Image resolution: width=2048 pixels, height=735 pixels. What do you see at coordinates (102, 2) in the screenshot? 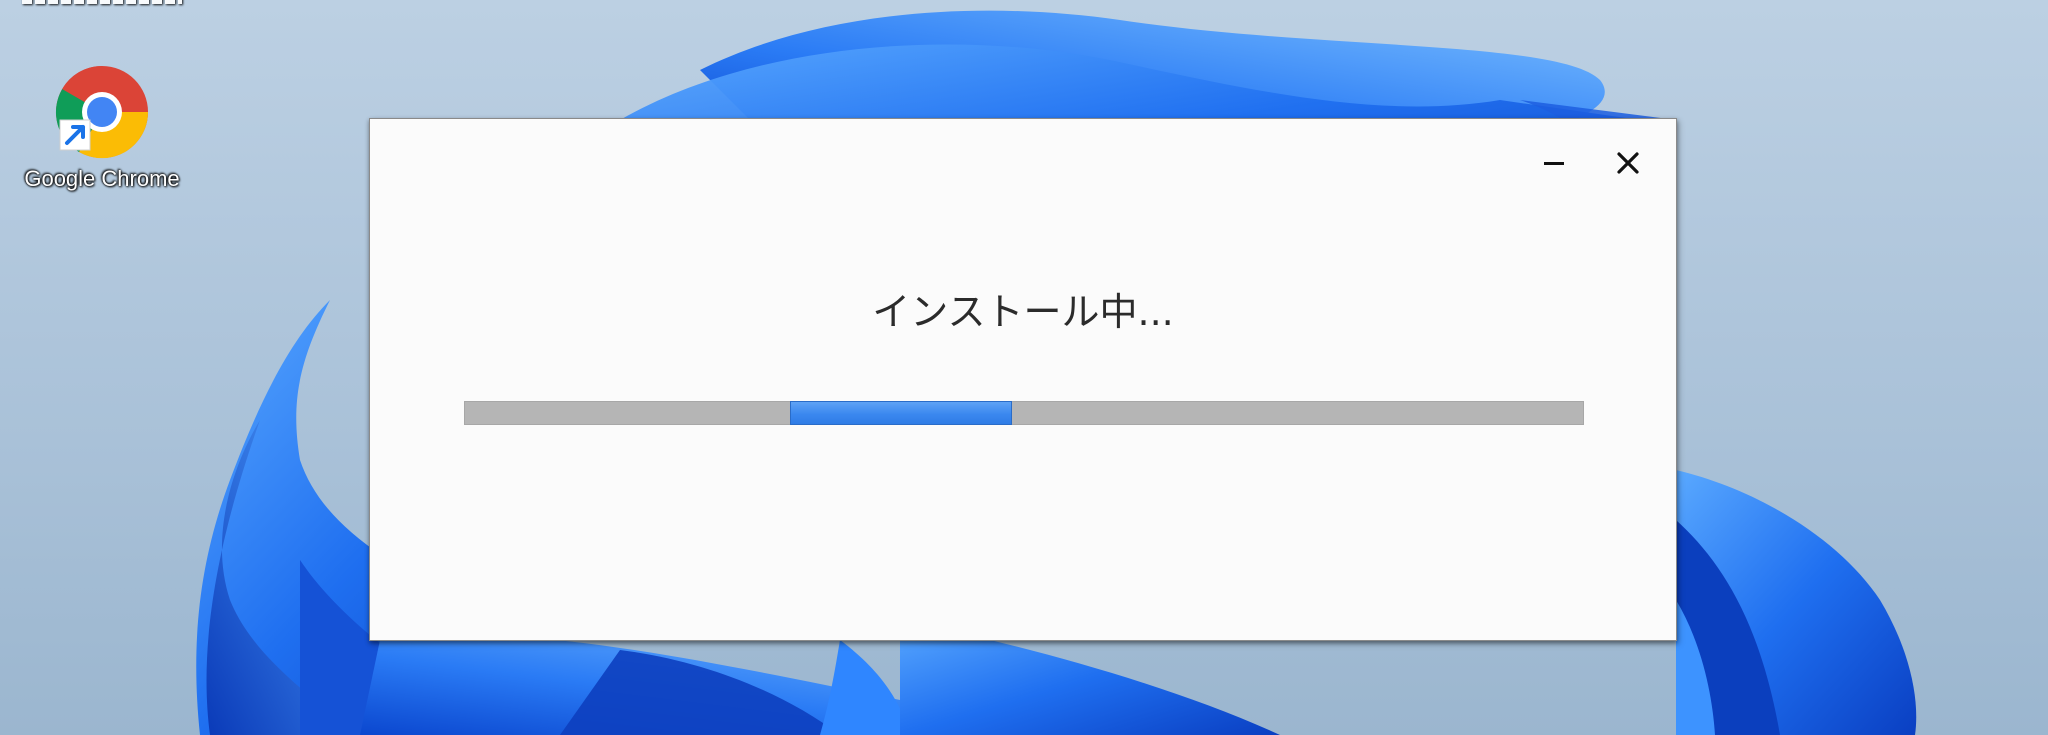
I see `desktop-icon-label-partial` at bounding box center [102, 2].